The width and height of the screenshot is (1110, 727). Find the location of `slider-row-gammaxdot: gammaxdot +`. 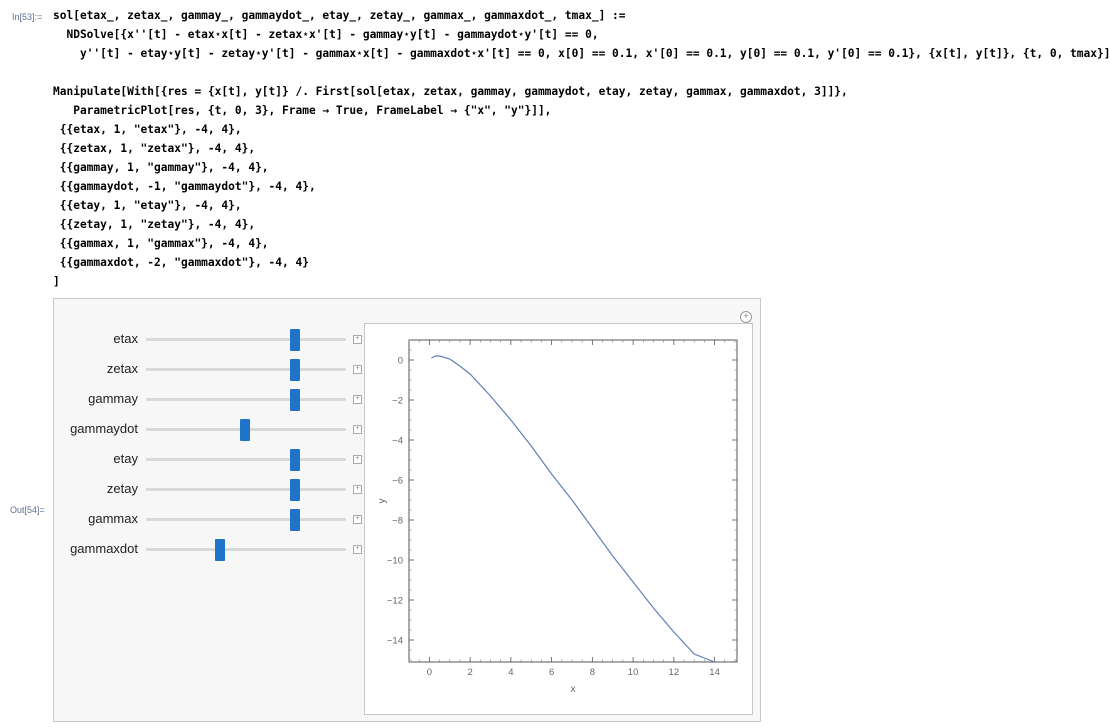

slider-row-gammaxdot: gammaxdot + is located at coordinates (209, 550).